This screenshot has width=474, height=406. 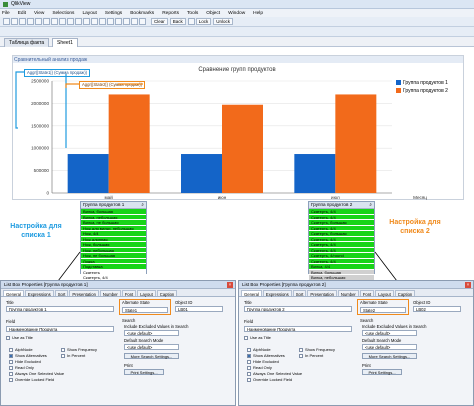 I want to click on state-select: State1, so click(x=145, y=310).